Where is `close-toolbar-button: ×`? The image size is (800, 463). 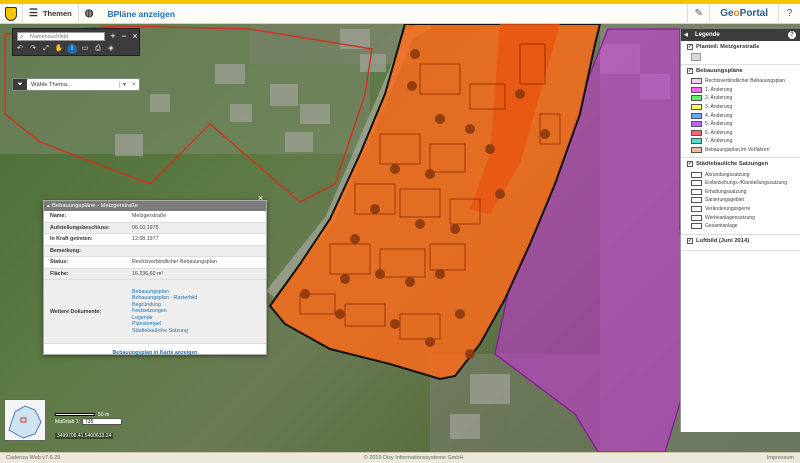 close-toolbar-button: × is located at coordinates (135, 36).